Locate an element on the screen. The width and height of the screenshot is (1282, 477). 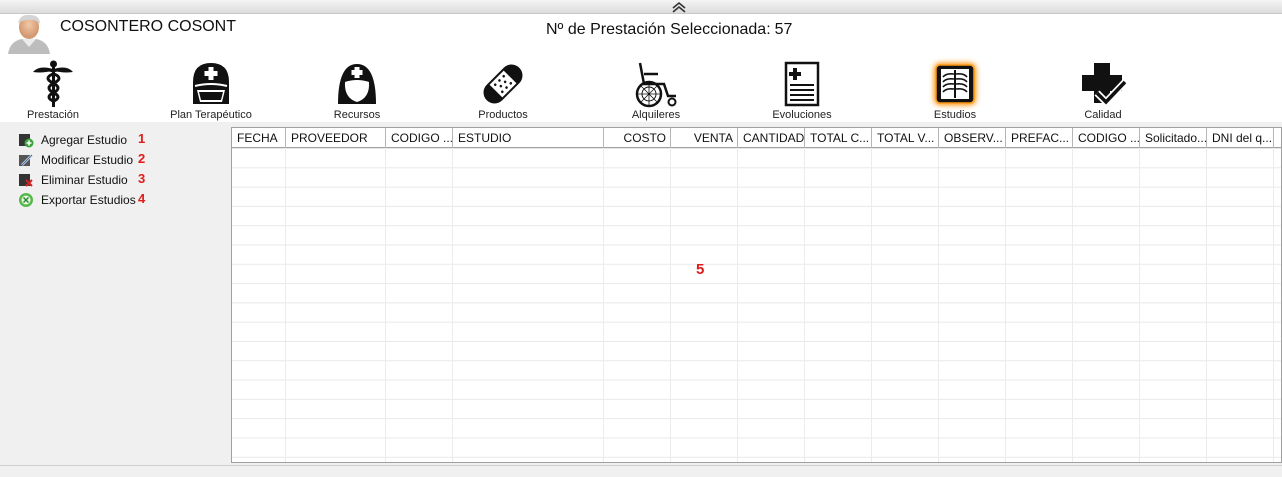
sidebar-item-label: Exportar Estudios is located at coordinates (88, 200).